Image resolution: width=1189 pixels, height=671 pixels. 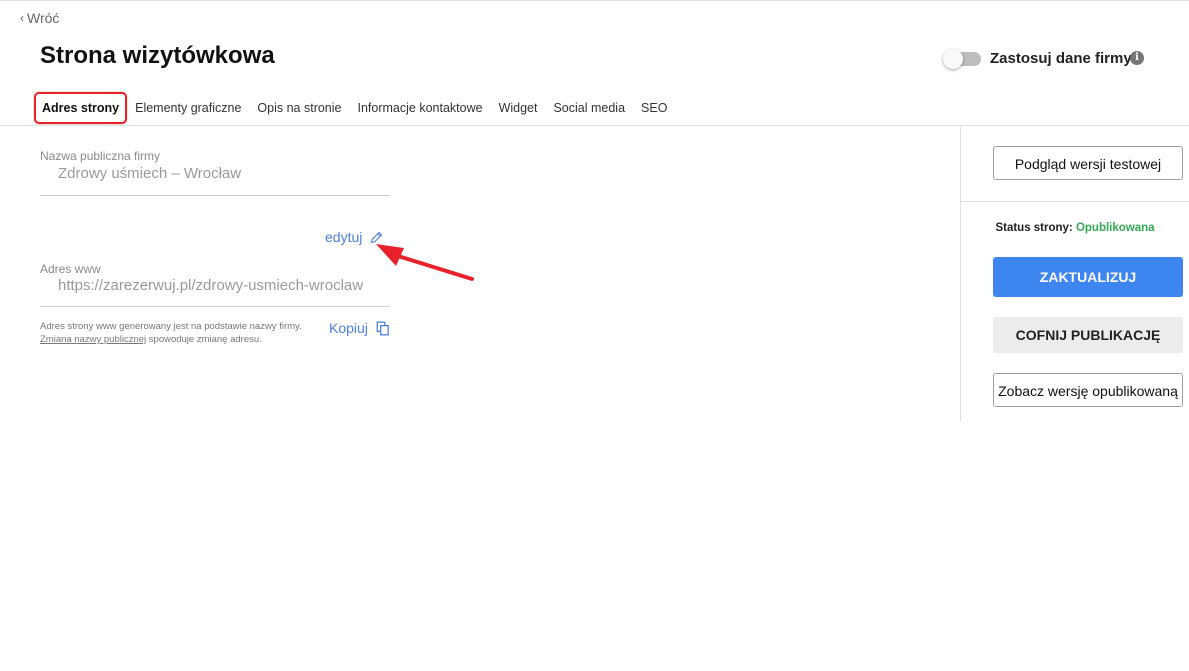 What do you see at coordinates (960, 273) in the screenshot?
I see `sidebar-divider` at bounding box center [960, 273].